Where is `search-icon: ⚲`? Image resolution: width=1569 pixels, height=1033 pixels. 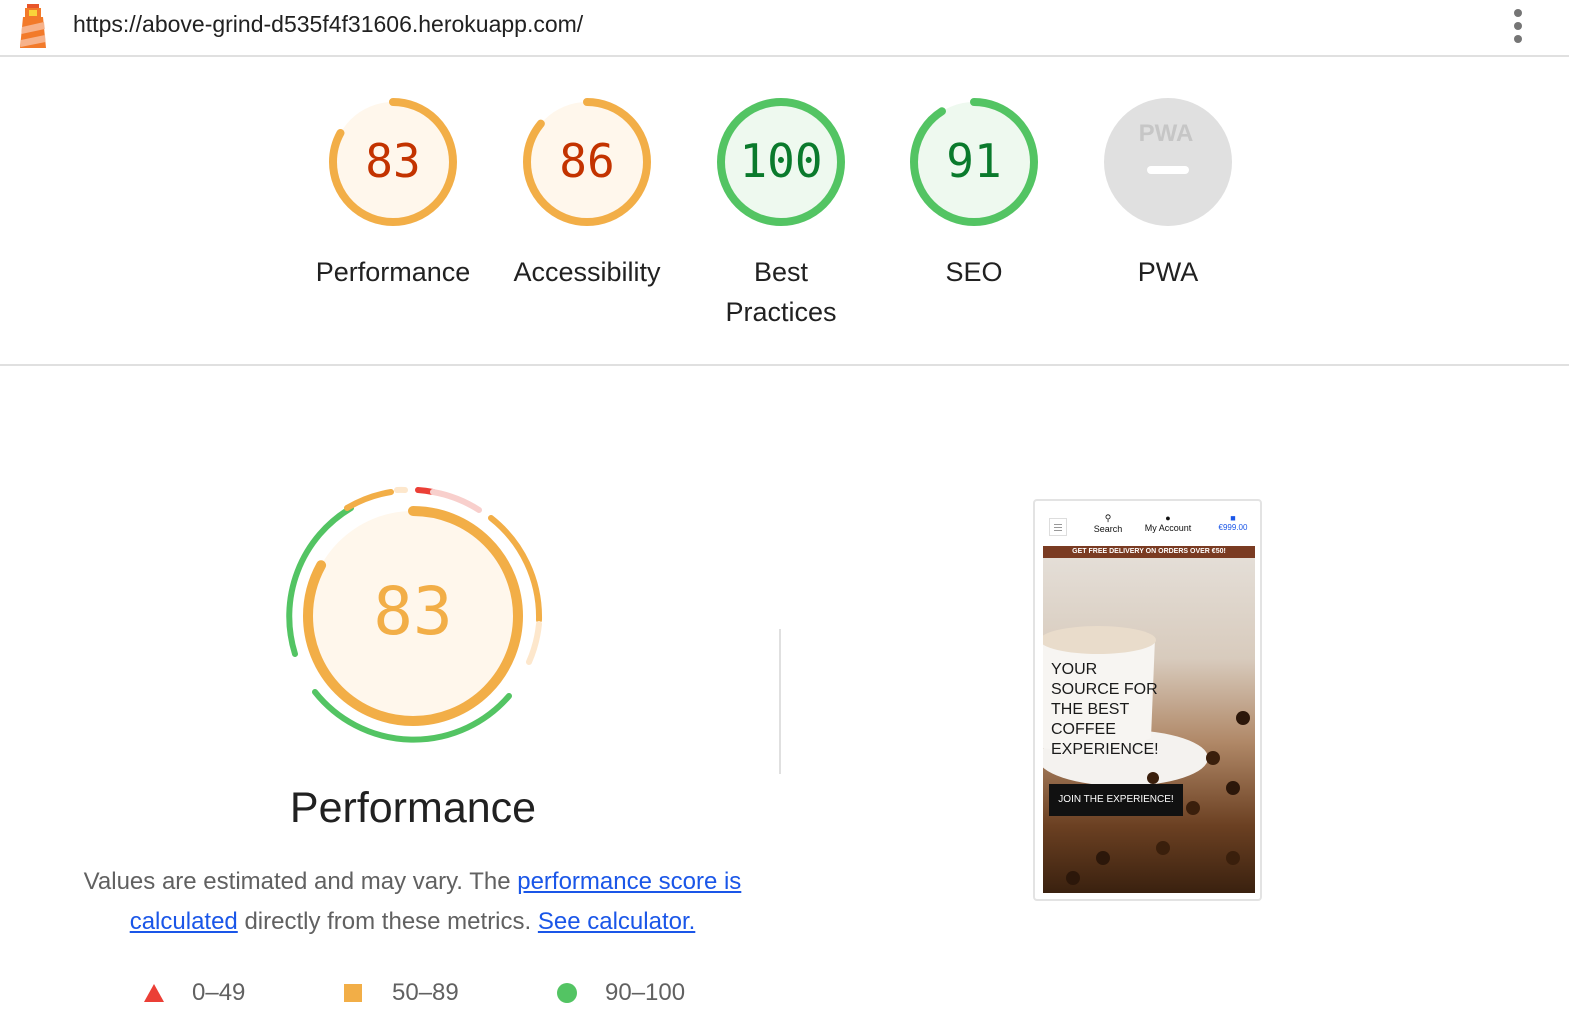
search-icon: ⚲ is located at coordinates (1108, 518).